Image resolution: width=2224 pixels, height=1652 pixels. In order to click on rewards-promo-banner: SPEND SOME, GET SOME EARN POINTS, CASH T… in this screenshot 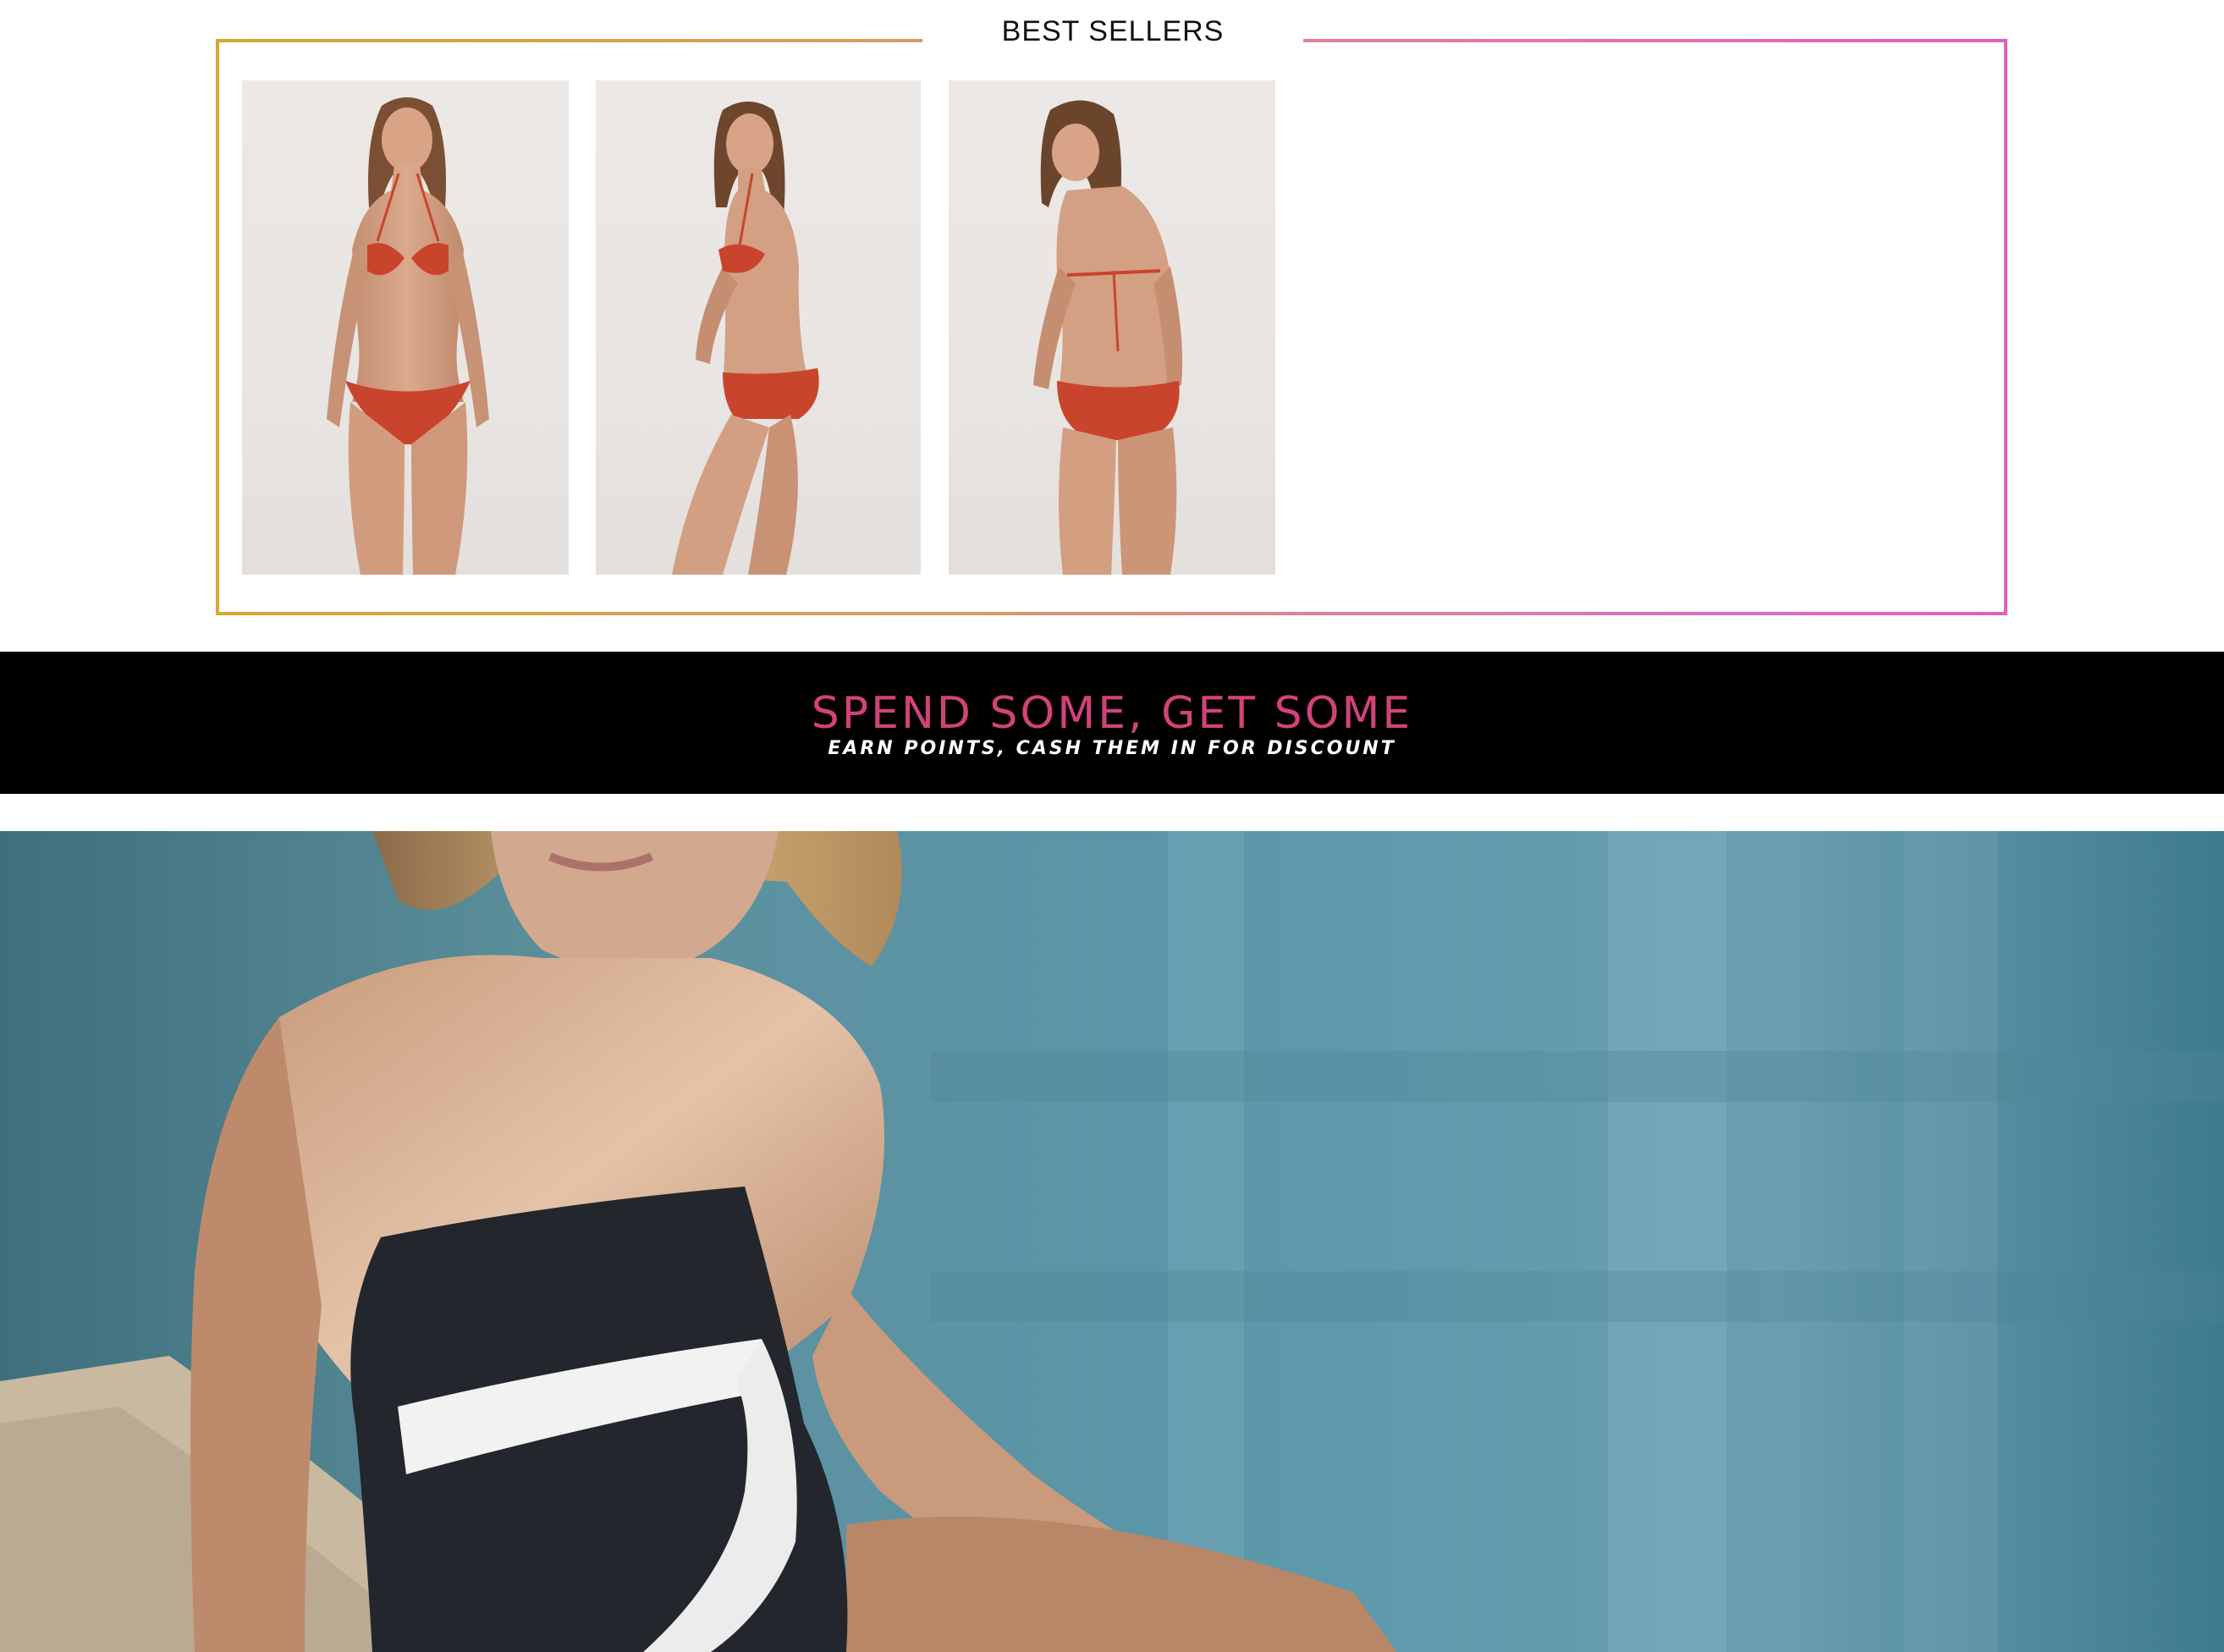, I will do `click(1112, 723)`.